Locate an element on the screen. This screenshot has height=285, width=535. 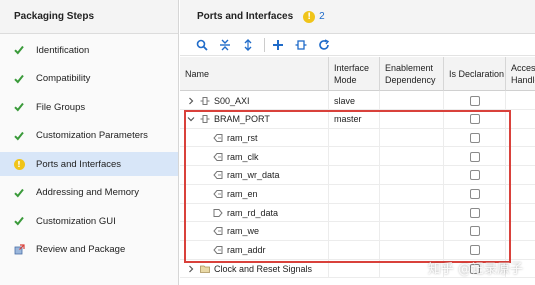
step-label: Identification is located at coordinates (63, 50).